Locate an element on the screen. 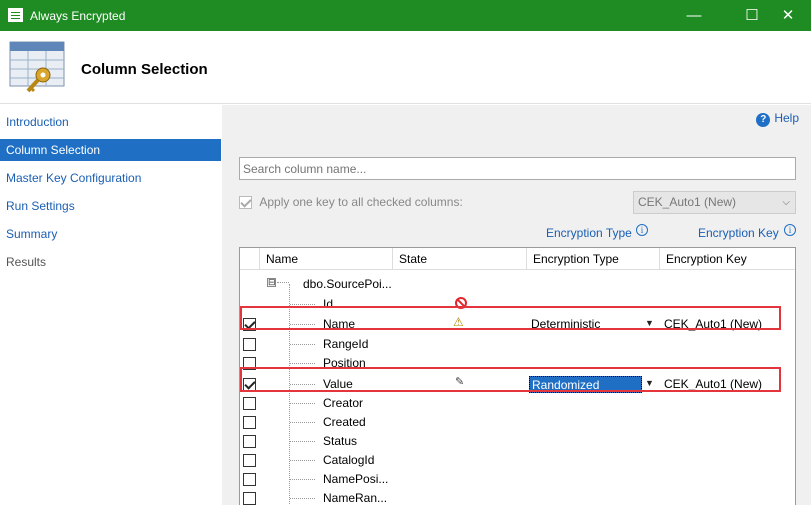 Image resolution: width=811 pixels, height=505 pixels. column-name-rangeid: RangeId is located at coordinates (346, 344).